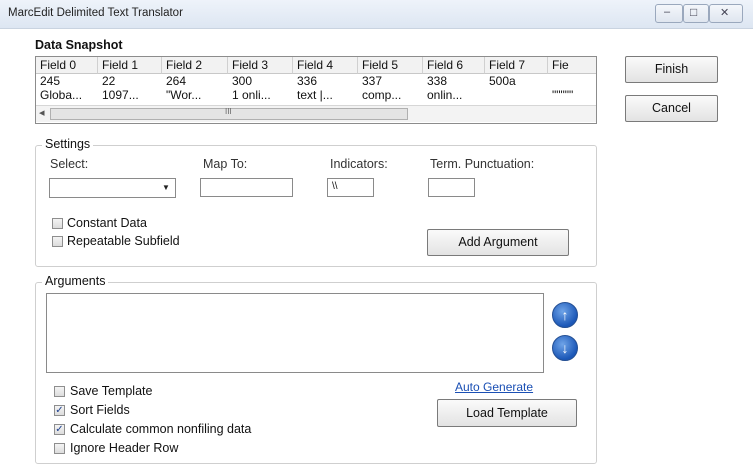  I want to click on add-argument-button: Add Argument, so click(498, 242).